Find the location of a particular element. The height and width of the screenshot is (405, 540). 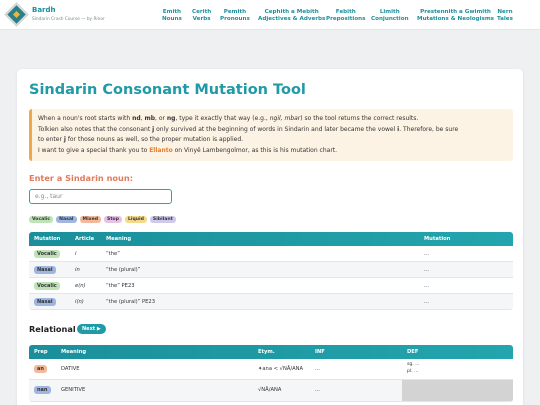

prep-pill: nan is located at coordinates (42, 390).